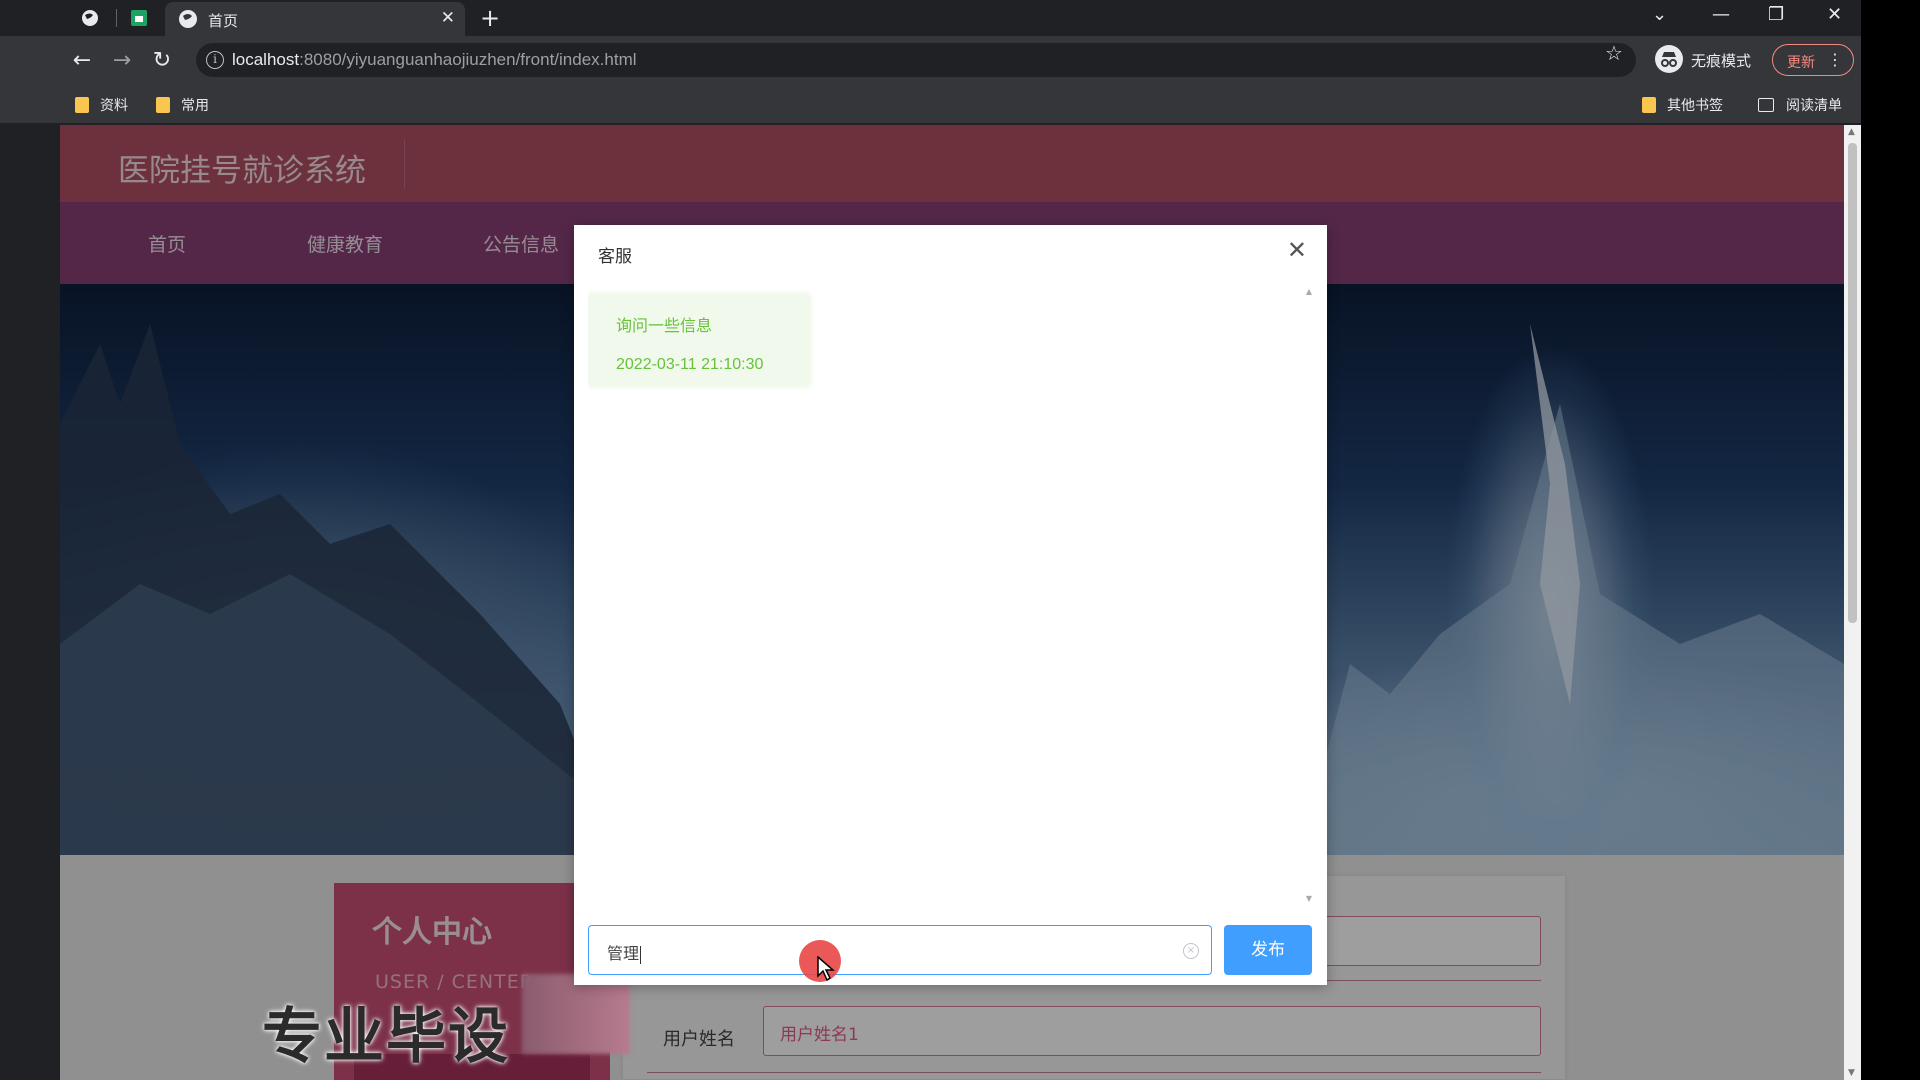 The image size is (1920, 1080). I want to click on restore-button: ❐, so click(1776, 14).